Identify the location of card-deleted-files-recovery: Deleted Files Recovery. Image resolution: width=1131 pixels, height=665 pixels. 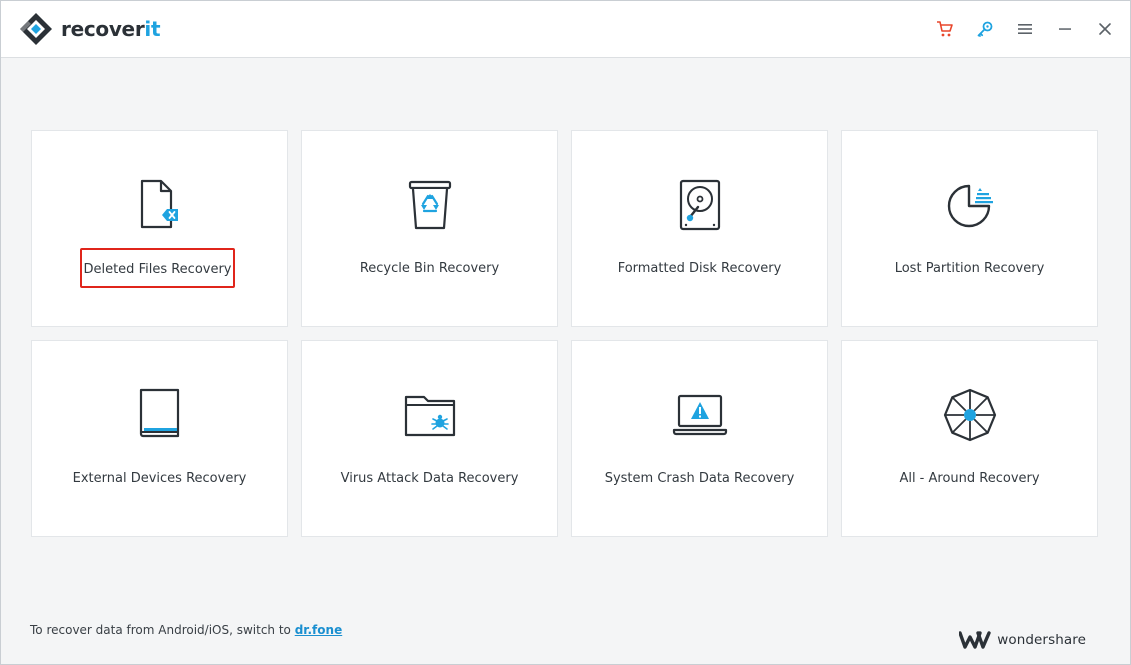
(159, 228).